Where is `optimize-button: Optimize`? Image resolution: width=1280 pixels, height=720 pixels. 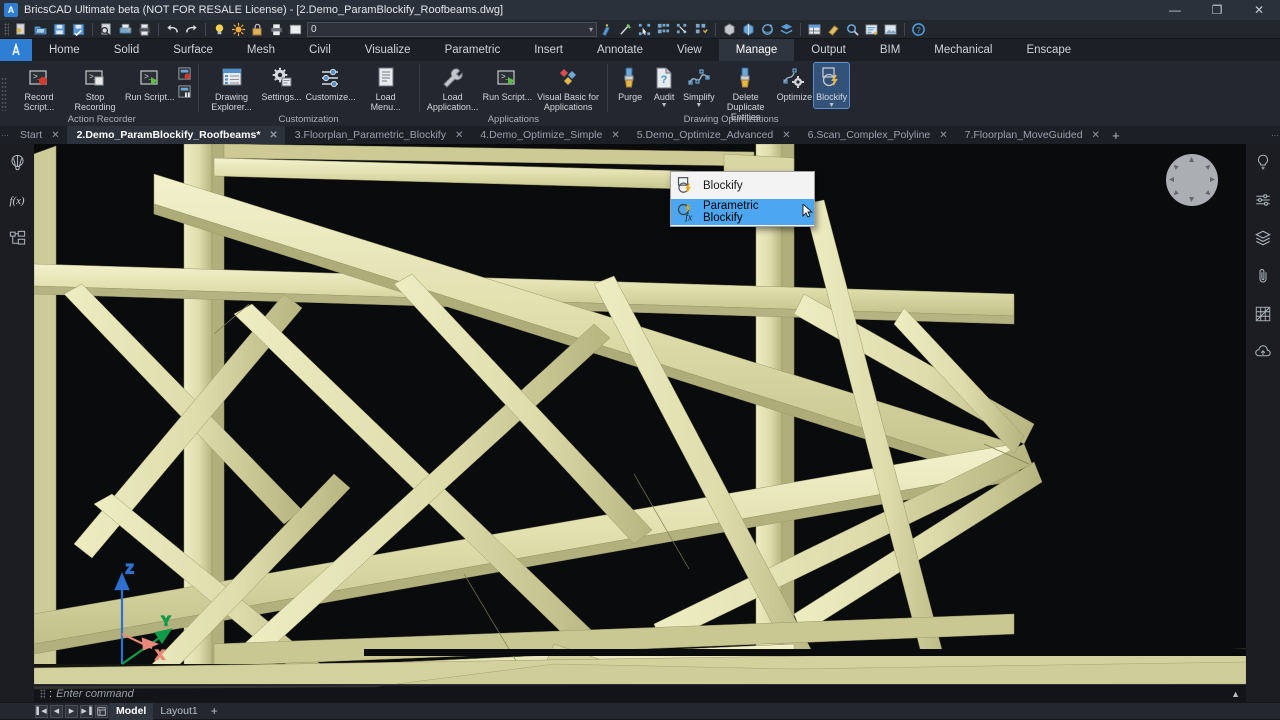
optimize-button: Optimize is located at coordinates (795, 82).